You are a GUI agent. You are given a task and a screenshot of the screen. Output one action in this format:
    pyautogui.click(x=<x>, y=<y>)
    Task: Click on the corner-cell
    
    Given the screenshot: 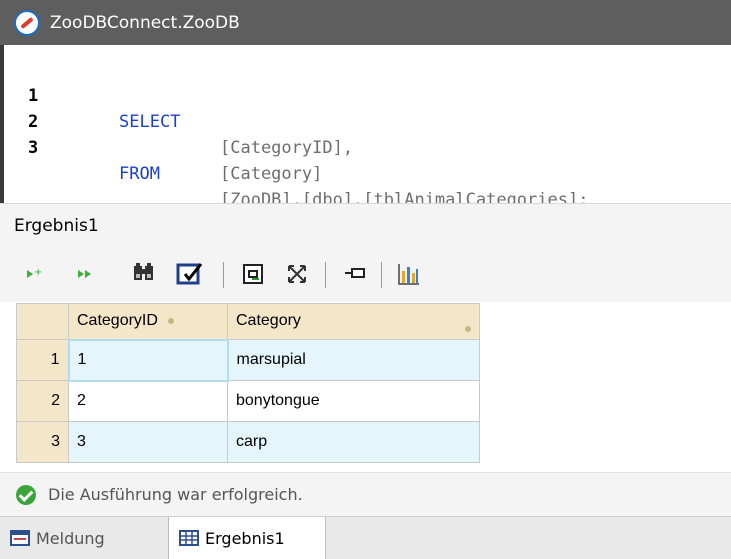 What is the action you would take?
    pyautogui.click(x=42, y=321)
    